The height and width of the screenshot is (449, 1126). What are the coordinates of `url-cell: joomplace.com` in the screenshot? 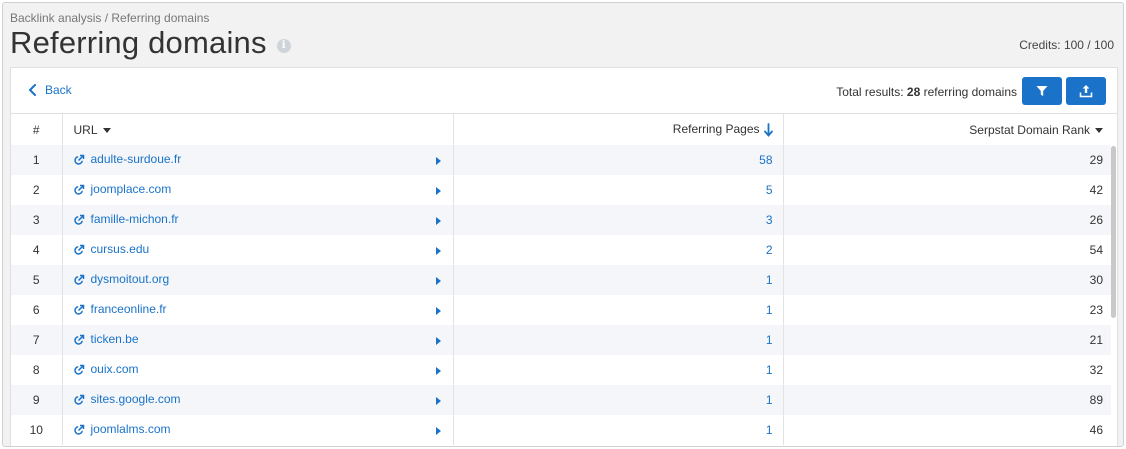 It's located at (258, 190).